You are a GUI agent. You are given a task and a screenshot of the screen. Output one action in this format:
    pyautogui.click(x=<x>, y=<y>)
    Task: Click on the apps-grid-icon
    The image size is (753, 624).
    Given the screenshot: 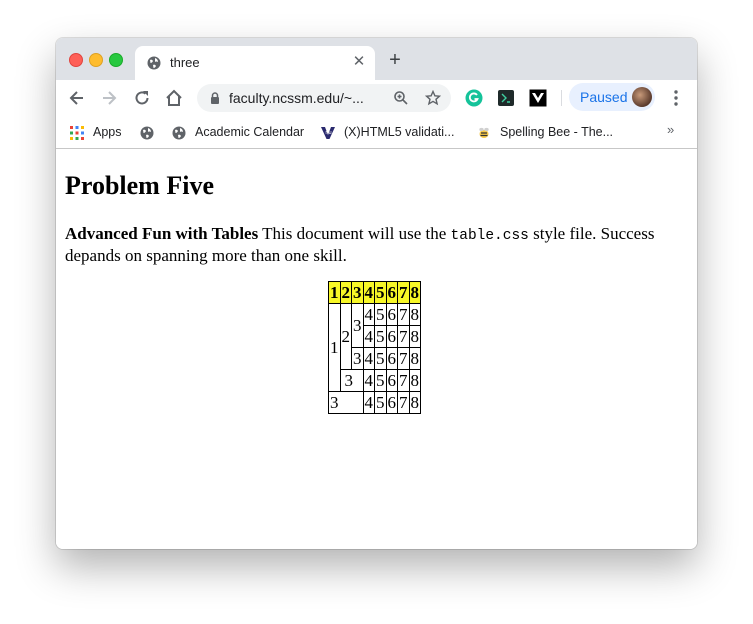 What is the action you would take?
    pyautogui.click(x=77, y=132)
    